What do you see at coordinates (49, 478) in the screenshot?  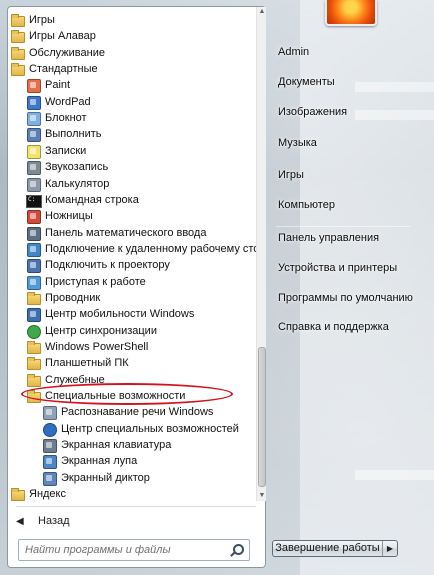 I see `narrator-icon` at bounding box center [49, 478].